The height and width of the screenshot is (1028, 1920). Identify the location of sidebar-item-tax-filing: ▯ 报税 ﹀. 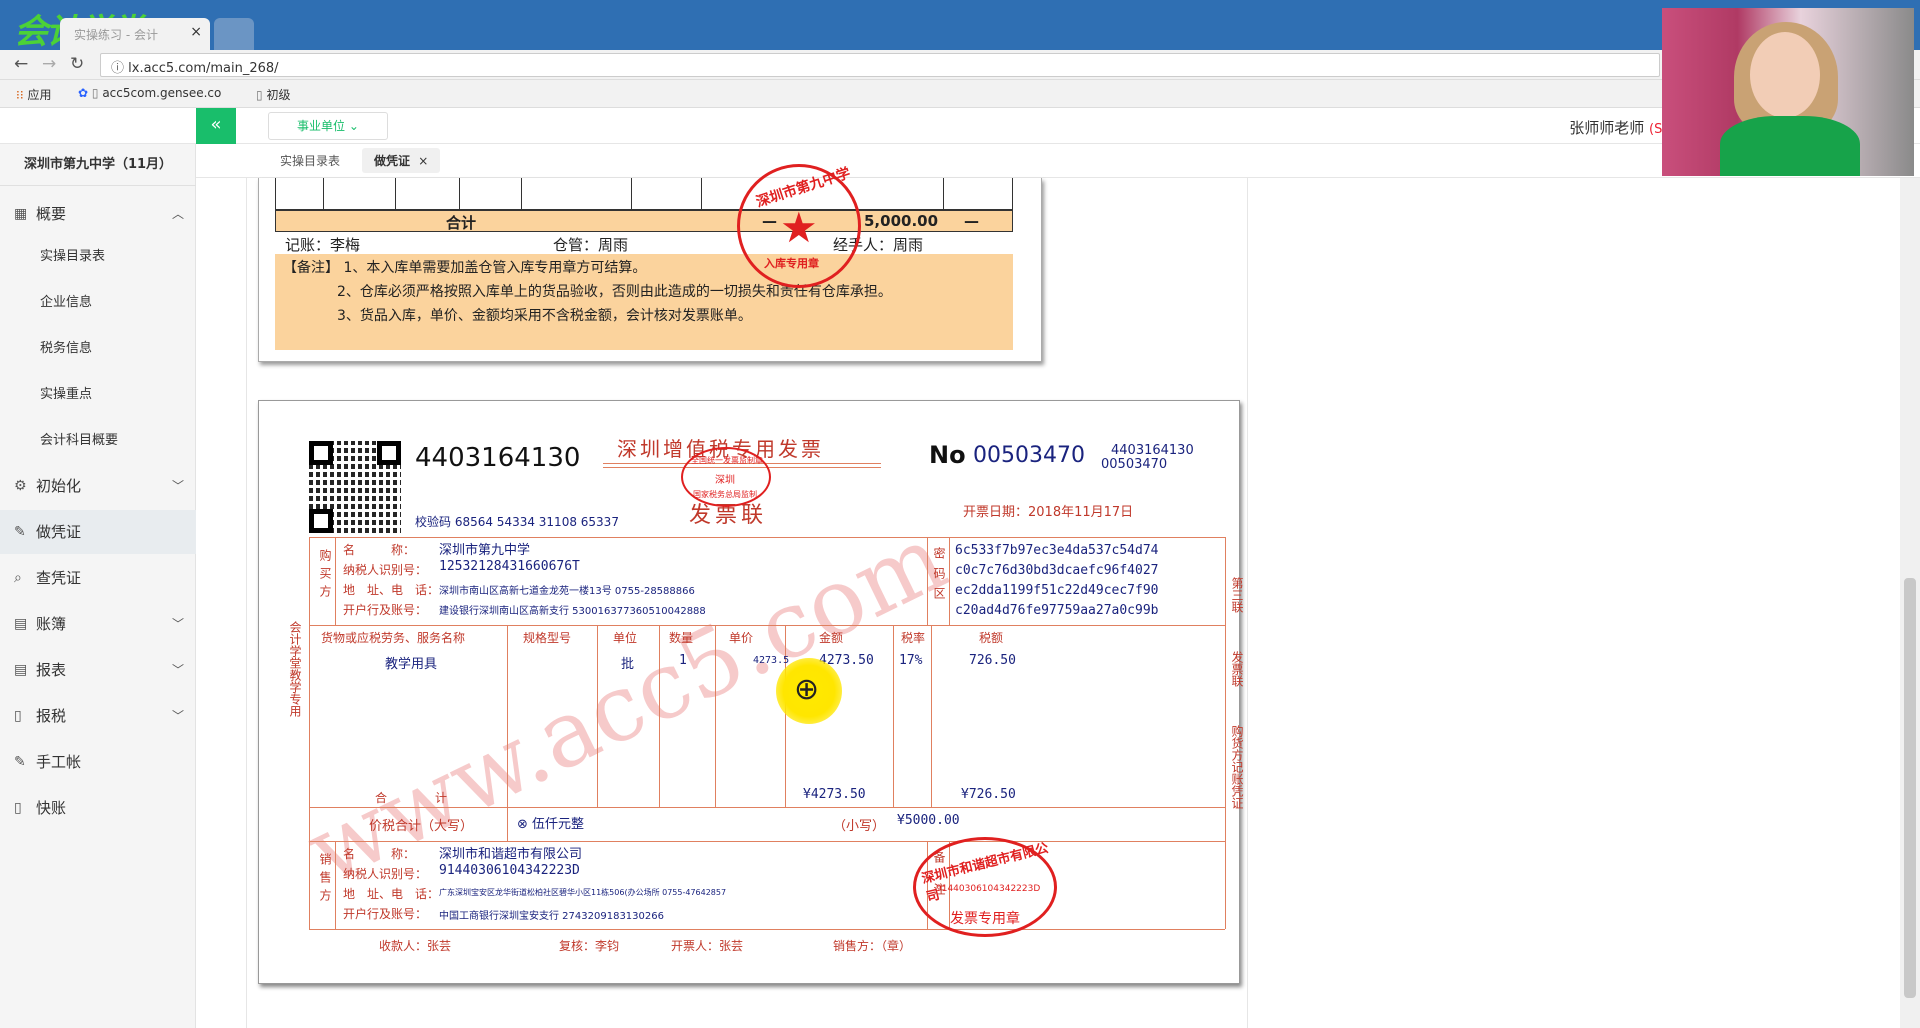
(98, 716).